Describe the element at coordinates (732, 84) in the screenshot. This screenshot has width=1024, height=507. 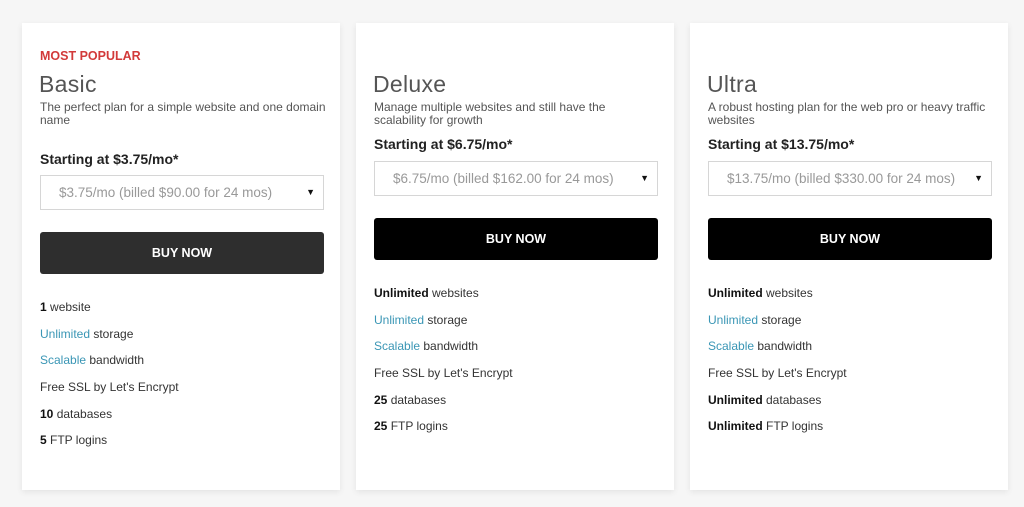
I see `plan-name: Ultra` at that location.